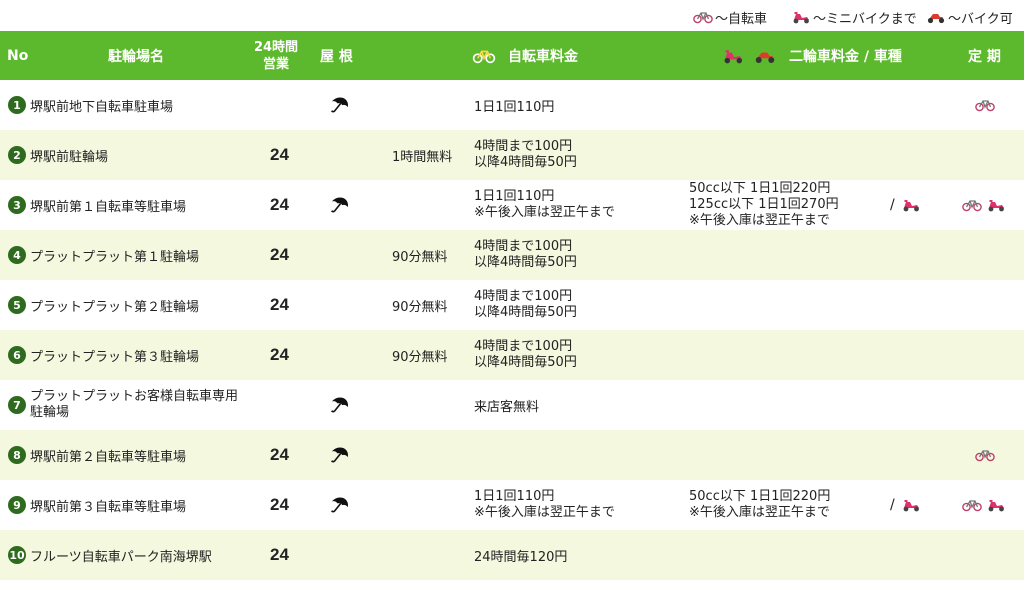 This screenshot has width=1024, height=590. What do you see at coordinates (969, 17) in the screenshot?
I see `legend-bike: ～バイク可` at bounding box center [969, 17].